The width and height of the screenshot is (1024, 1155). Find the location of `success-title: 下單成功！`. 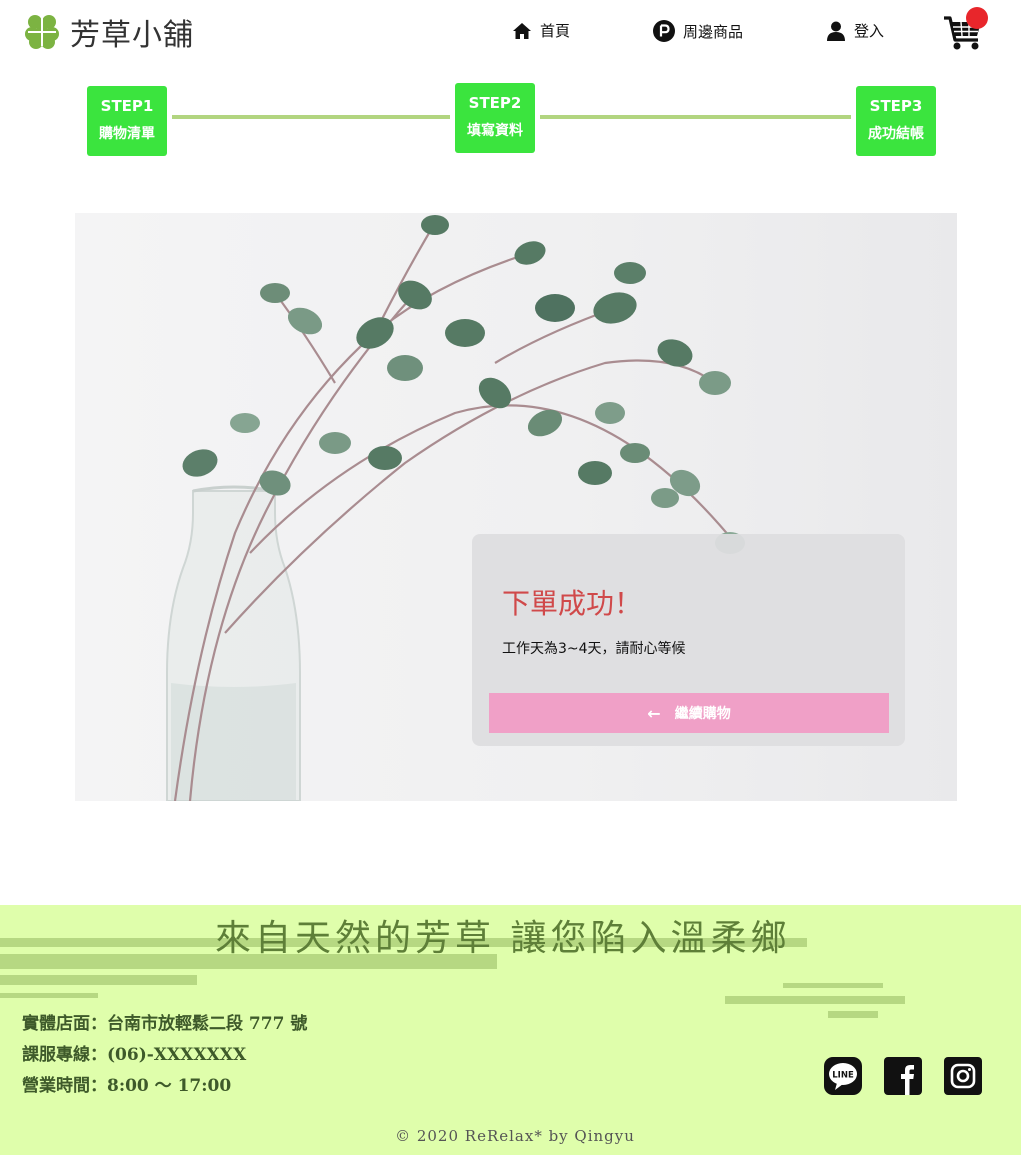

success-title: 下單成功！ is located at coordinates (572, 603).